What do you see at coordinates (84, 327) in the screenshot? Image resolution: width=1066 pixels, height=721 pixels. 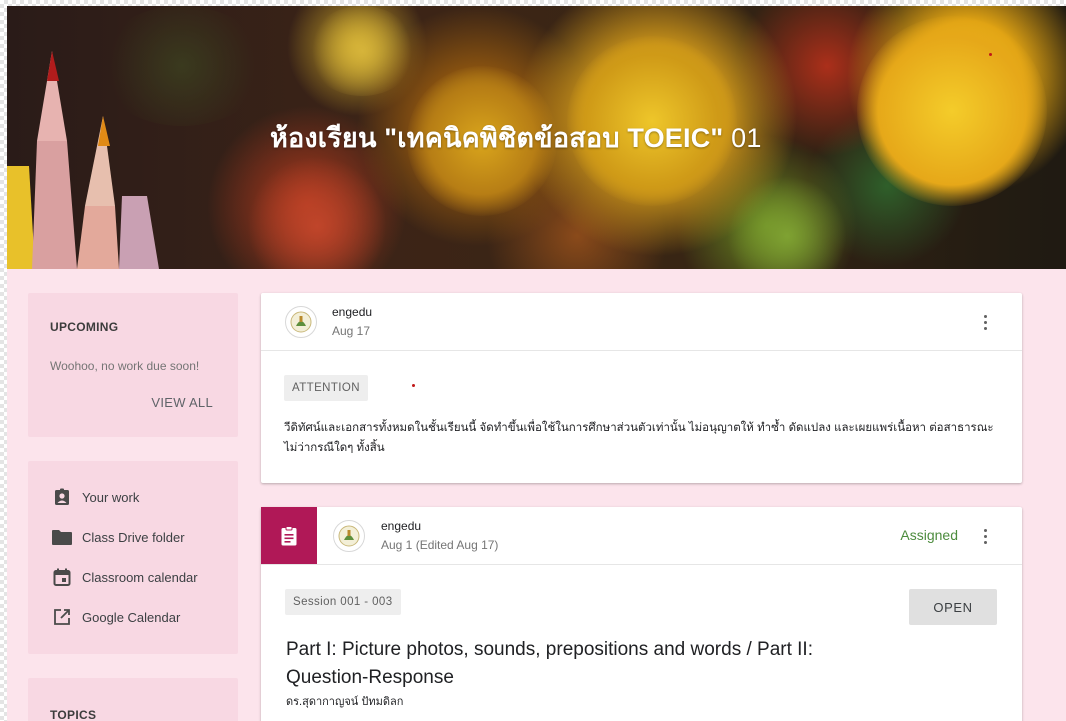 I see `upcoming-heading: UPCOMING` at bounding box center [84, 327].